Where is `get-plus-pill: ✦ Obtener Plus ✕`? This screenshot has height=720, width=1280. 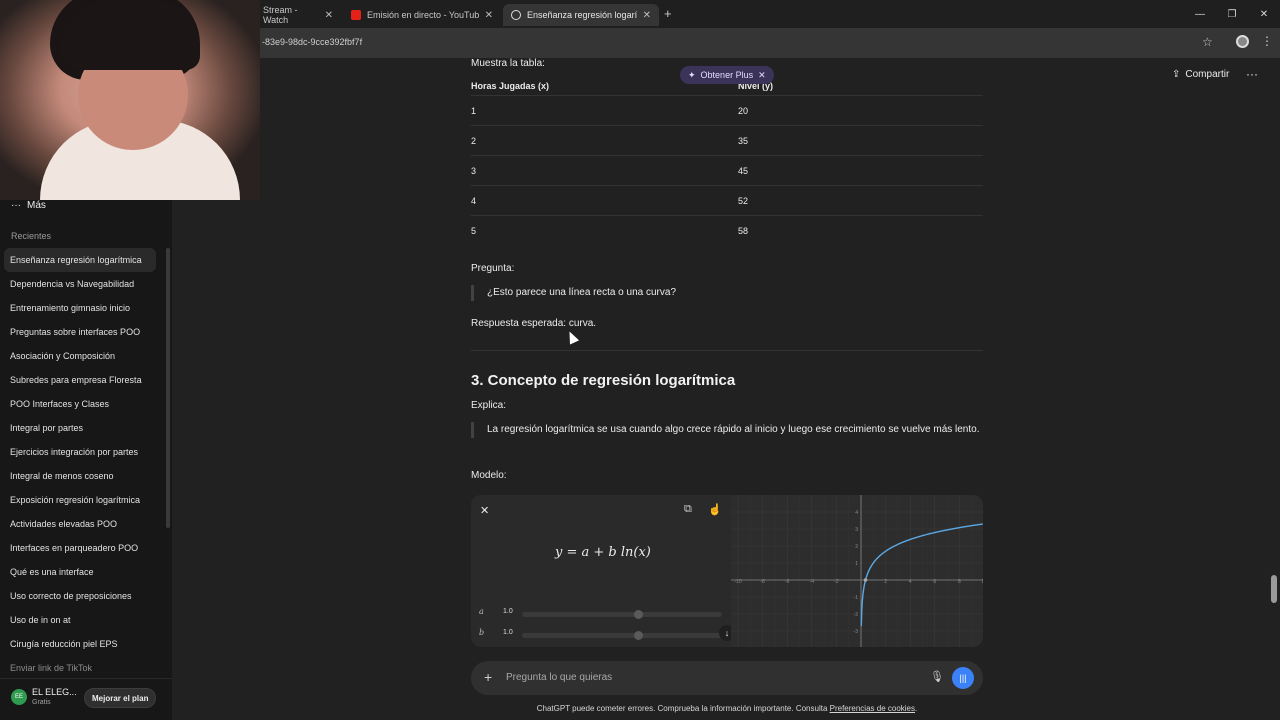
get-plus-pill: ✦ Obtener Plus ✕ is located at coordinates (727, 75).